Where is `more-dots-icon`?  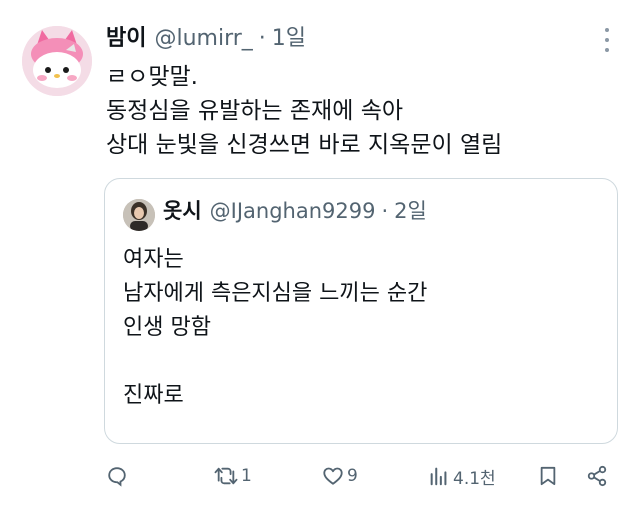 more-dots-icon is located at coordinates (607, 40).